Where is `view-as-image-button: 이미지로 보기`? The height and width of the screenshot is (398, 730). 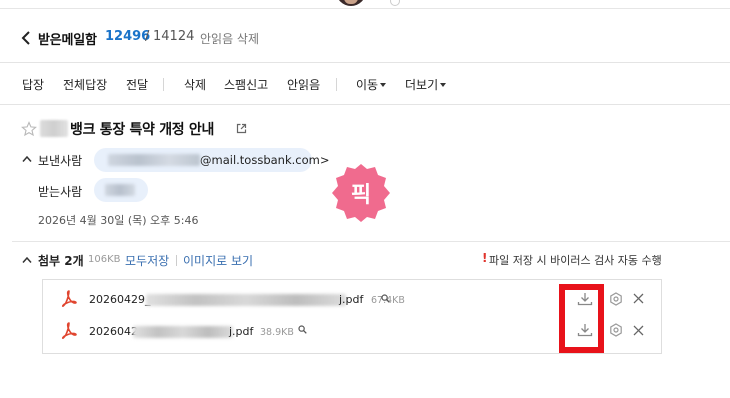
view-as-image-button: 이미지로 보기 is located at coordinates (218, 260).